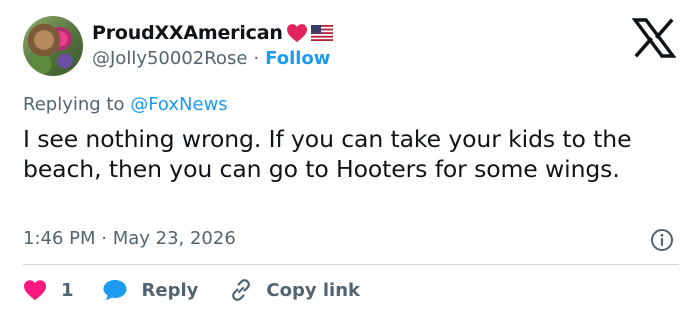  Describe the element at coordinates (313, 290) in the screenshot. I see `copy-link-label: Copy link` at that location.